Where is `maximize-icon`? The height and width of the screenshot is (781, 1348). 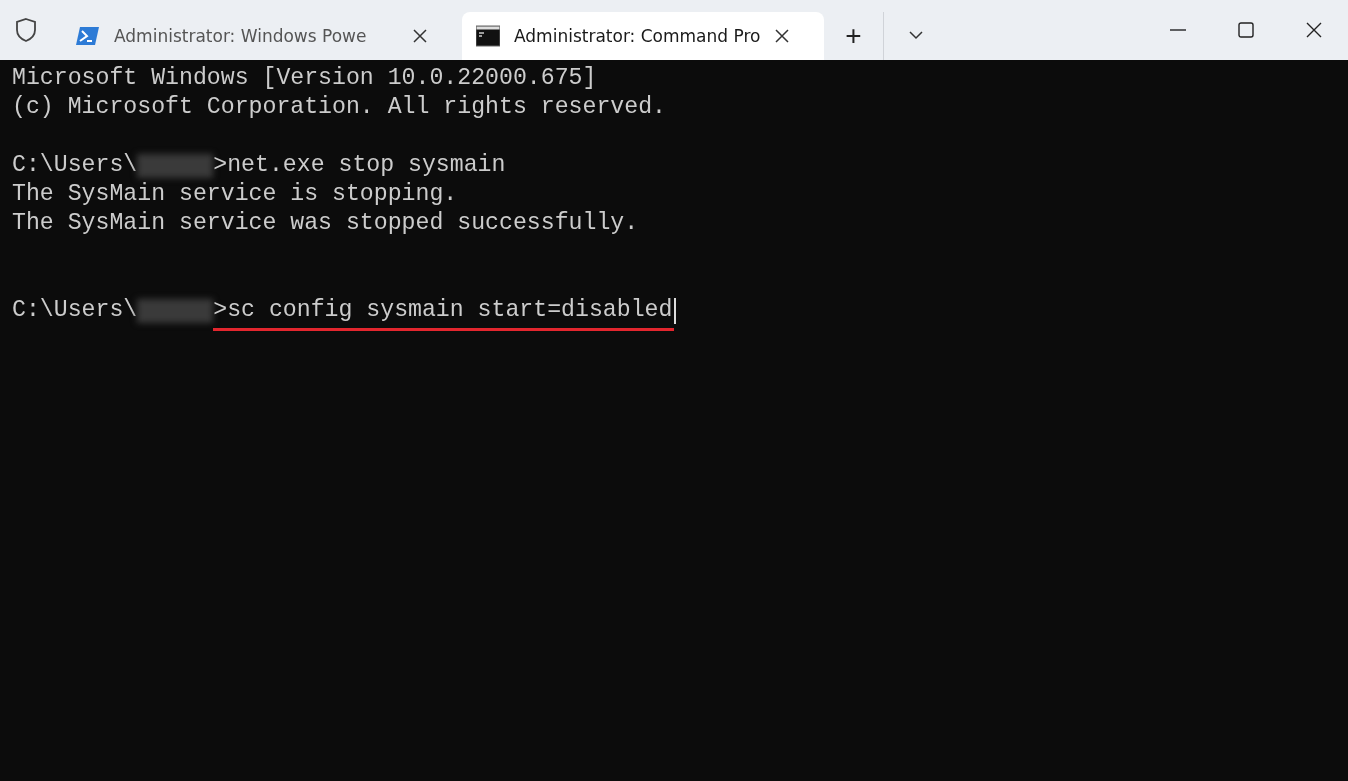
maximize-icon is located at coordinates (1246, 30).